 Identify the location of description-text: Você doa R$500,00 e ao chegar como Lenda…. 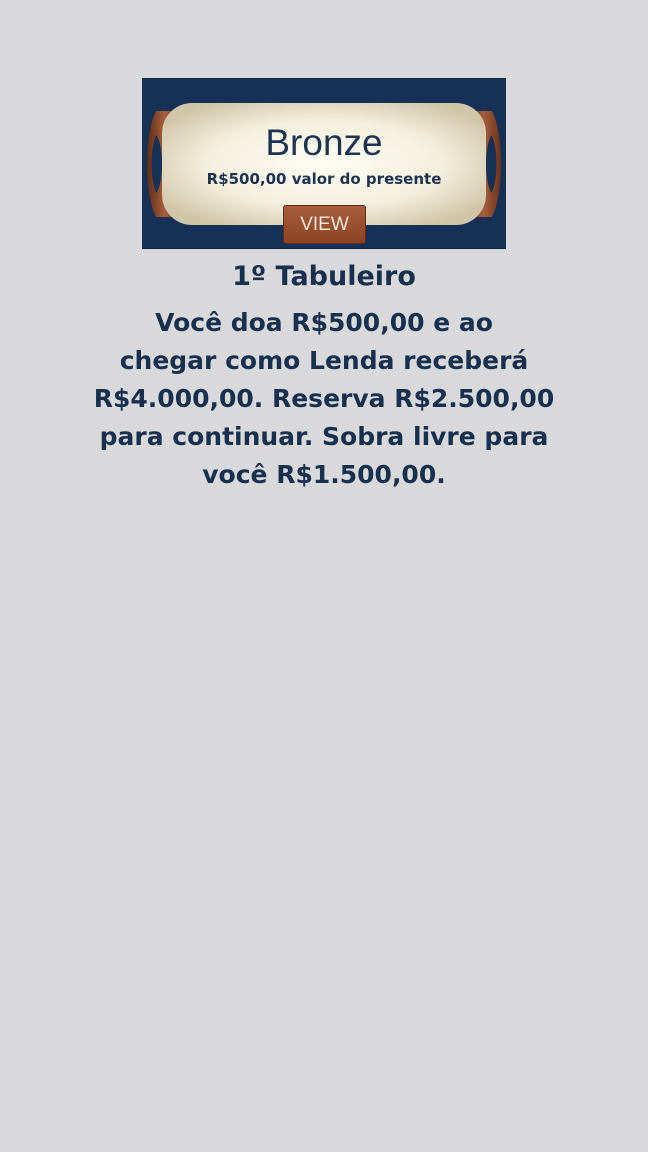
(324, 399).